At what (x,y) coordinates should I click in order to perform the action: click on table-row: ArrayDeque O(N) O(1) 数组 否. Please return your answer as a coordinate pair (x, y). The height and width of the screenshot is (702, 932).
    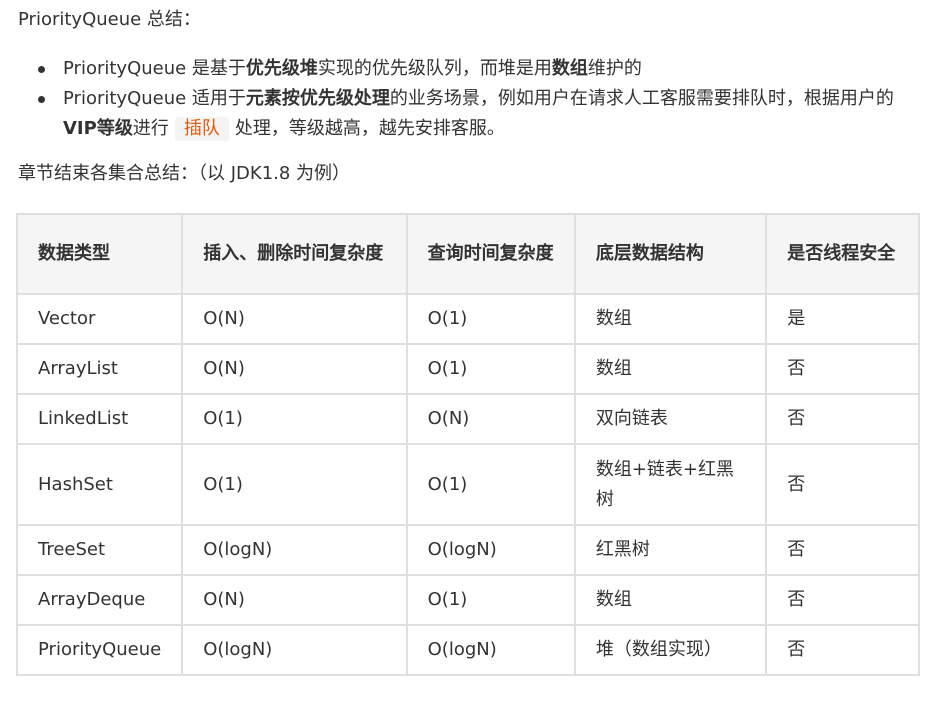
    Looking at the image, I should click on (467, 600).